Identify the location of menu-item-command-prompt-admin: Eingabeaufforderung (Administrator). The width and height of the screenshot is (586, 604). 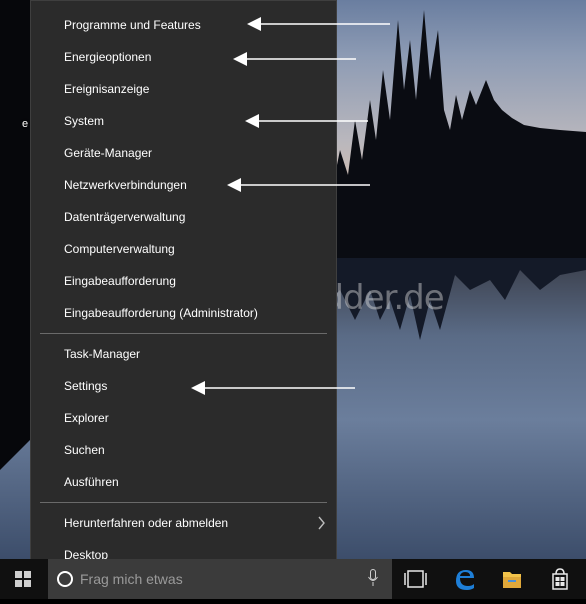
(183, 313).